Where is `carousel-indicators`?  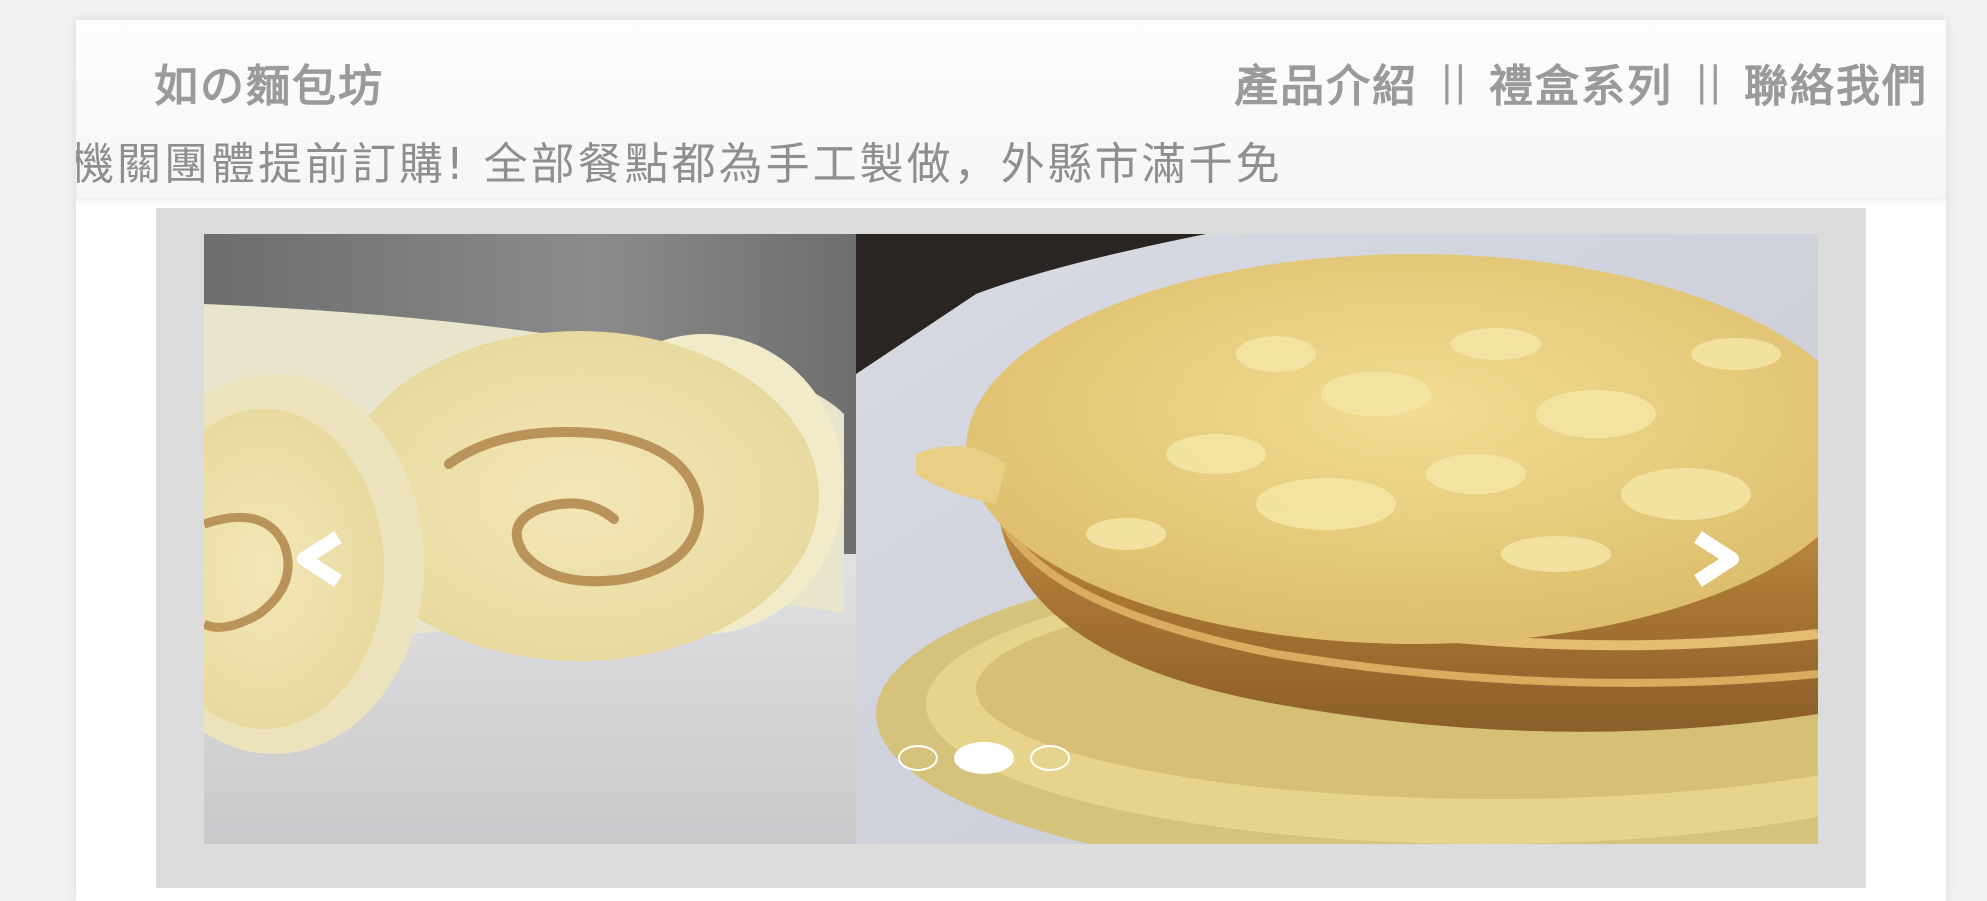 carousel-indicators is located at coordinates (984, 758).